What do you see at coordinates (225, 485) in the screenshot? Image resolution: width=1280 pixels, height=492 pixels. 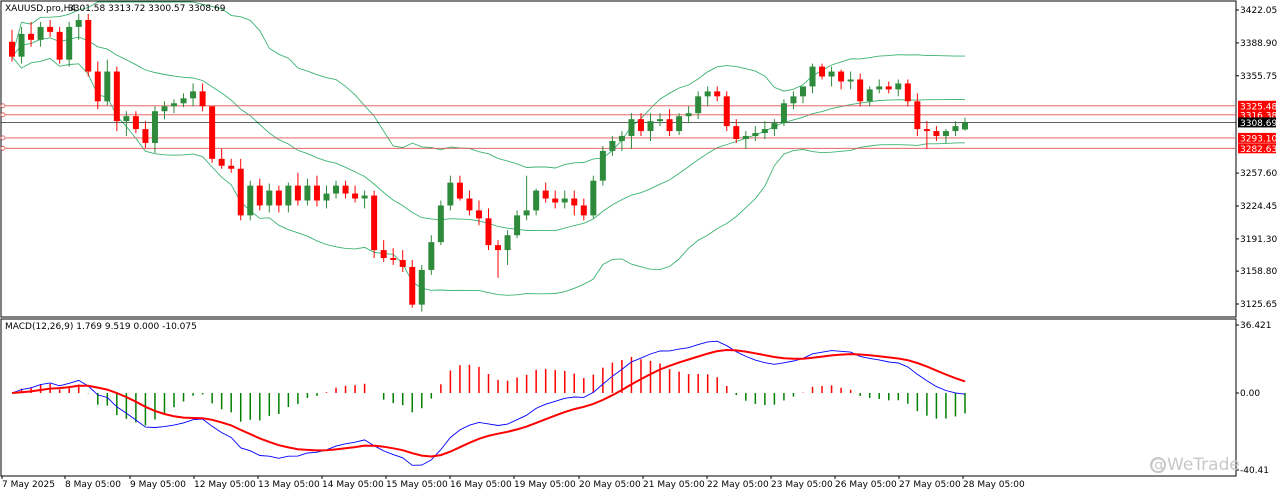 I see `time-tick-label: 12 May 05:00` at bounding box center [225, 485].